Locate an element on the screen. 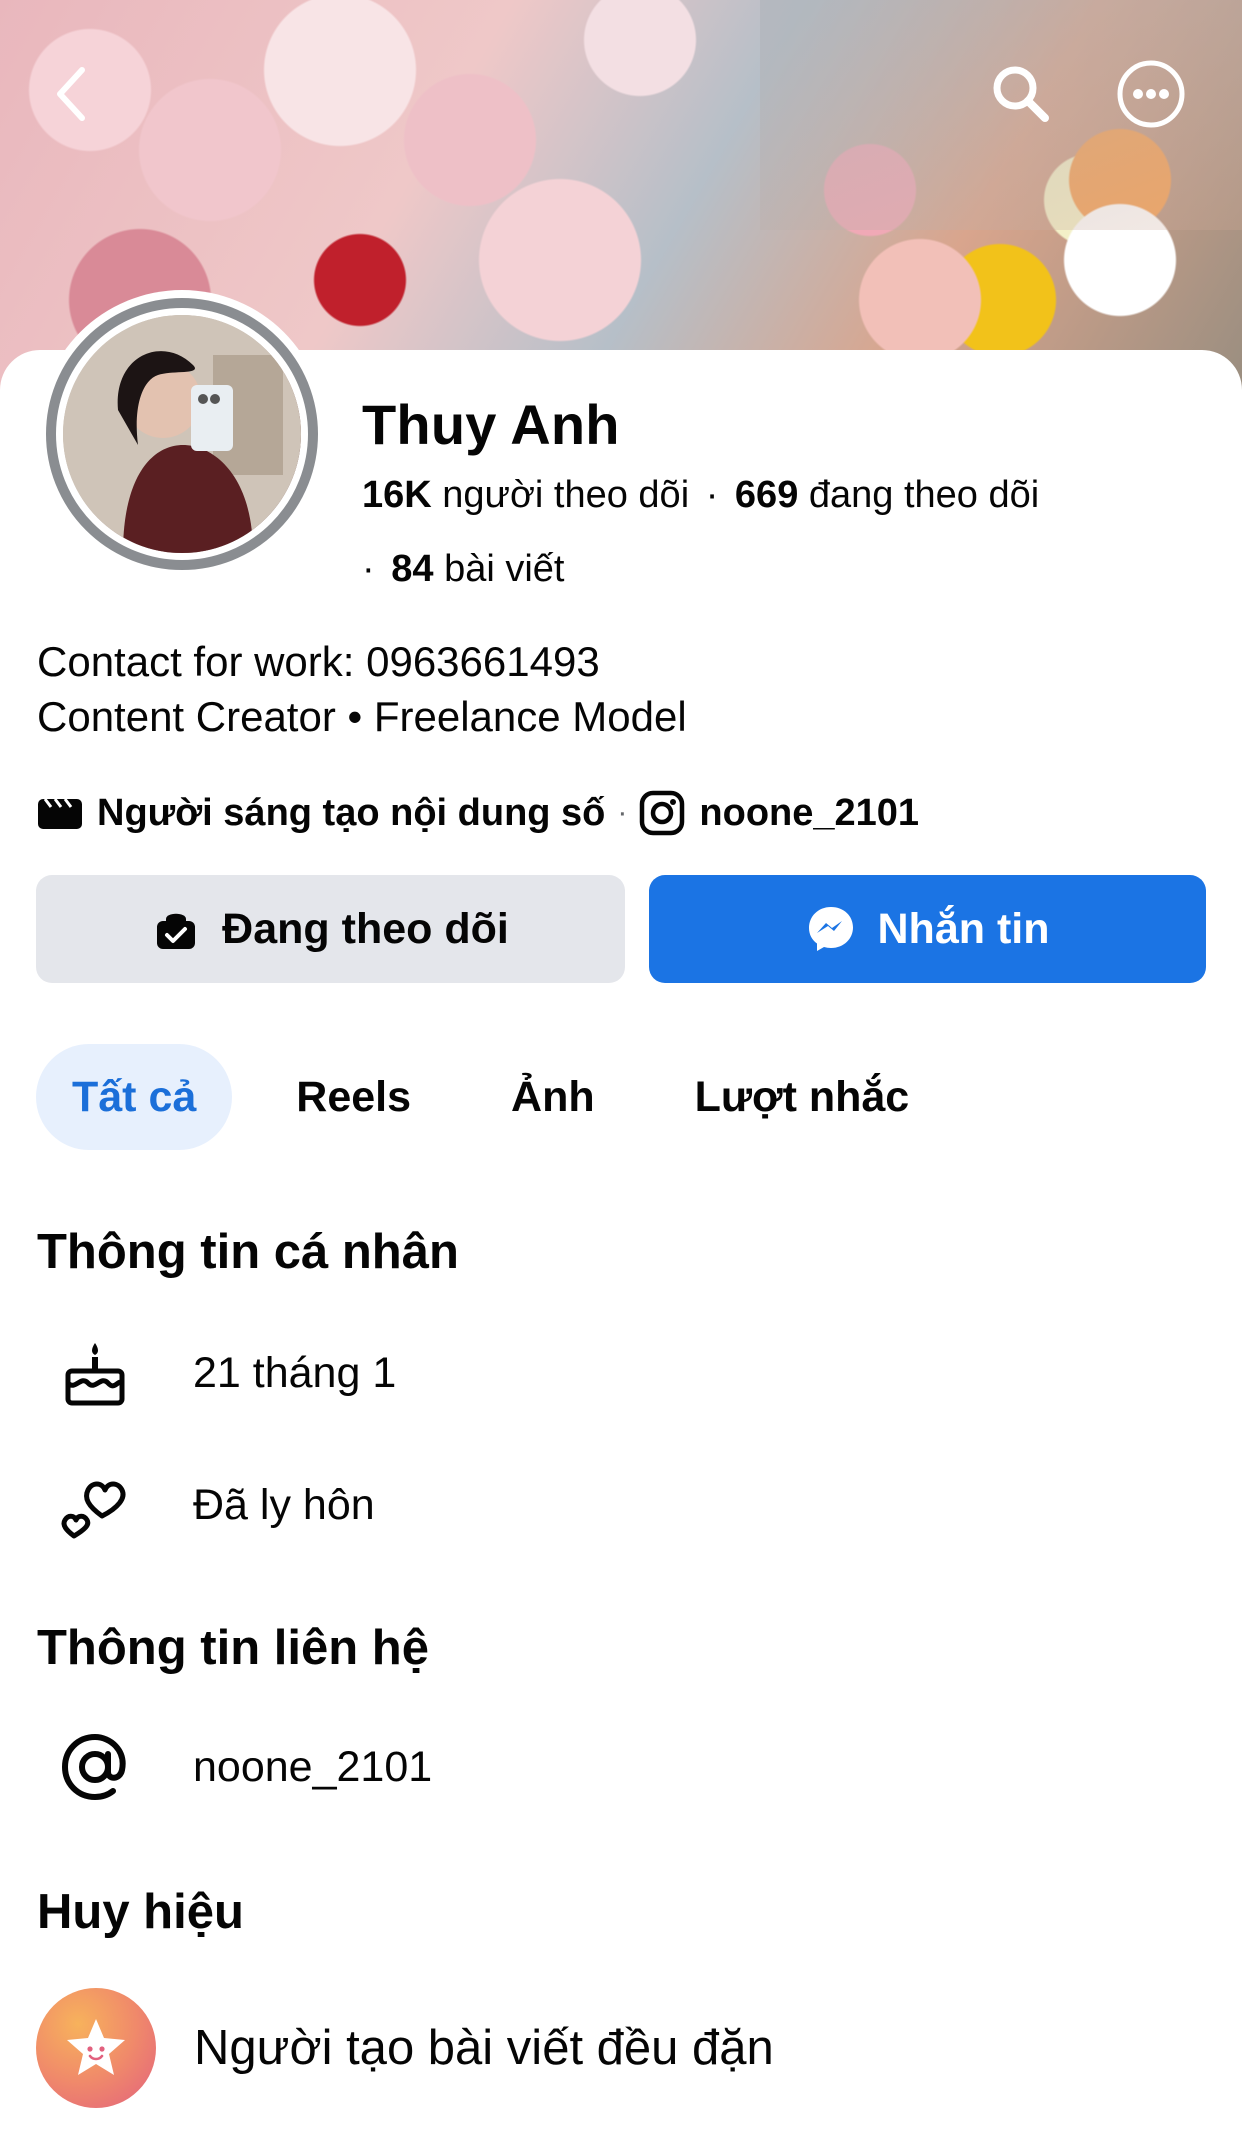  birthday-text: 21 tháng 1 is located at coordinates (295, 1372).